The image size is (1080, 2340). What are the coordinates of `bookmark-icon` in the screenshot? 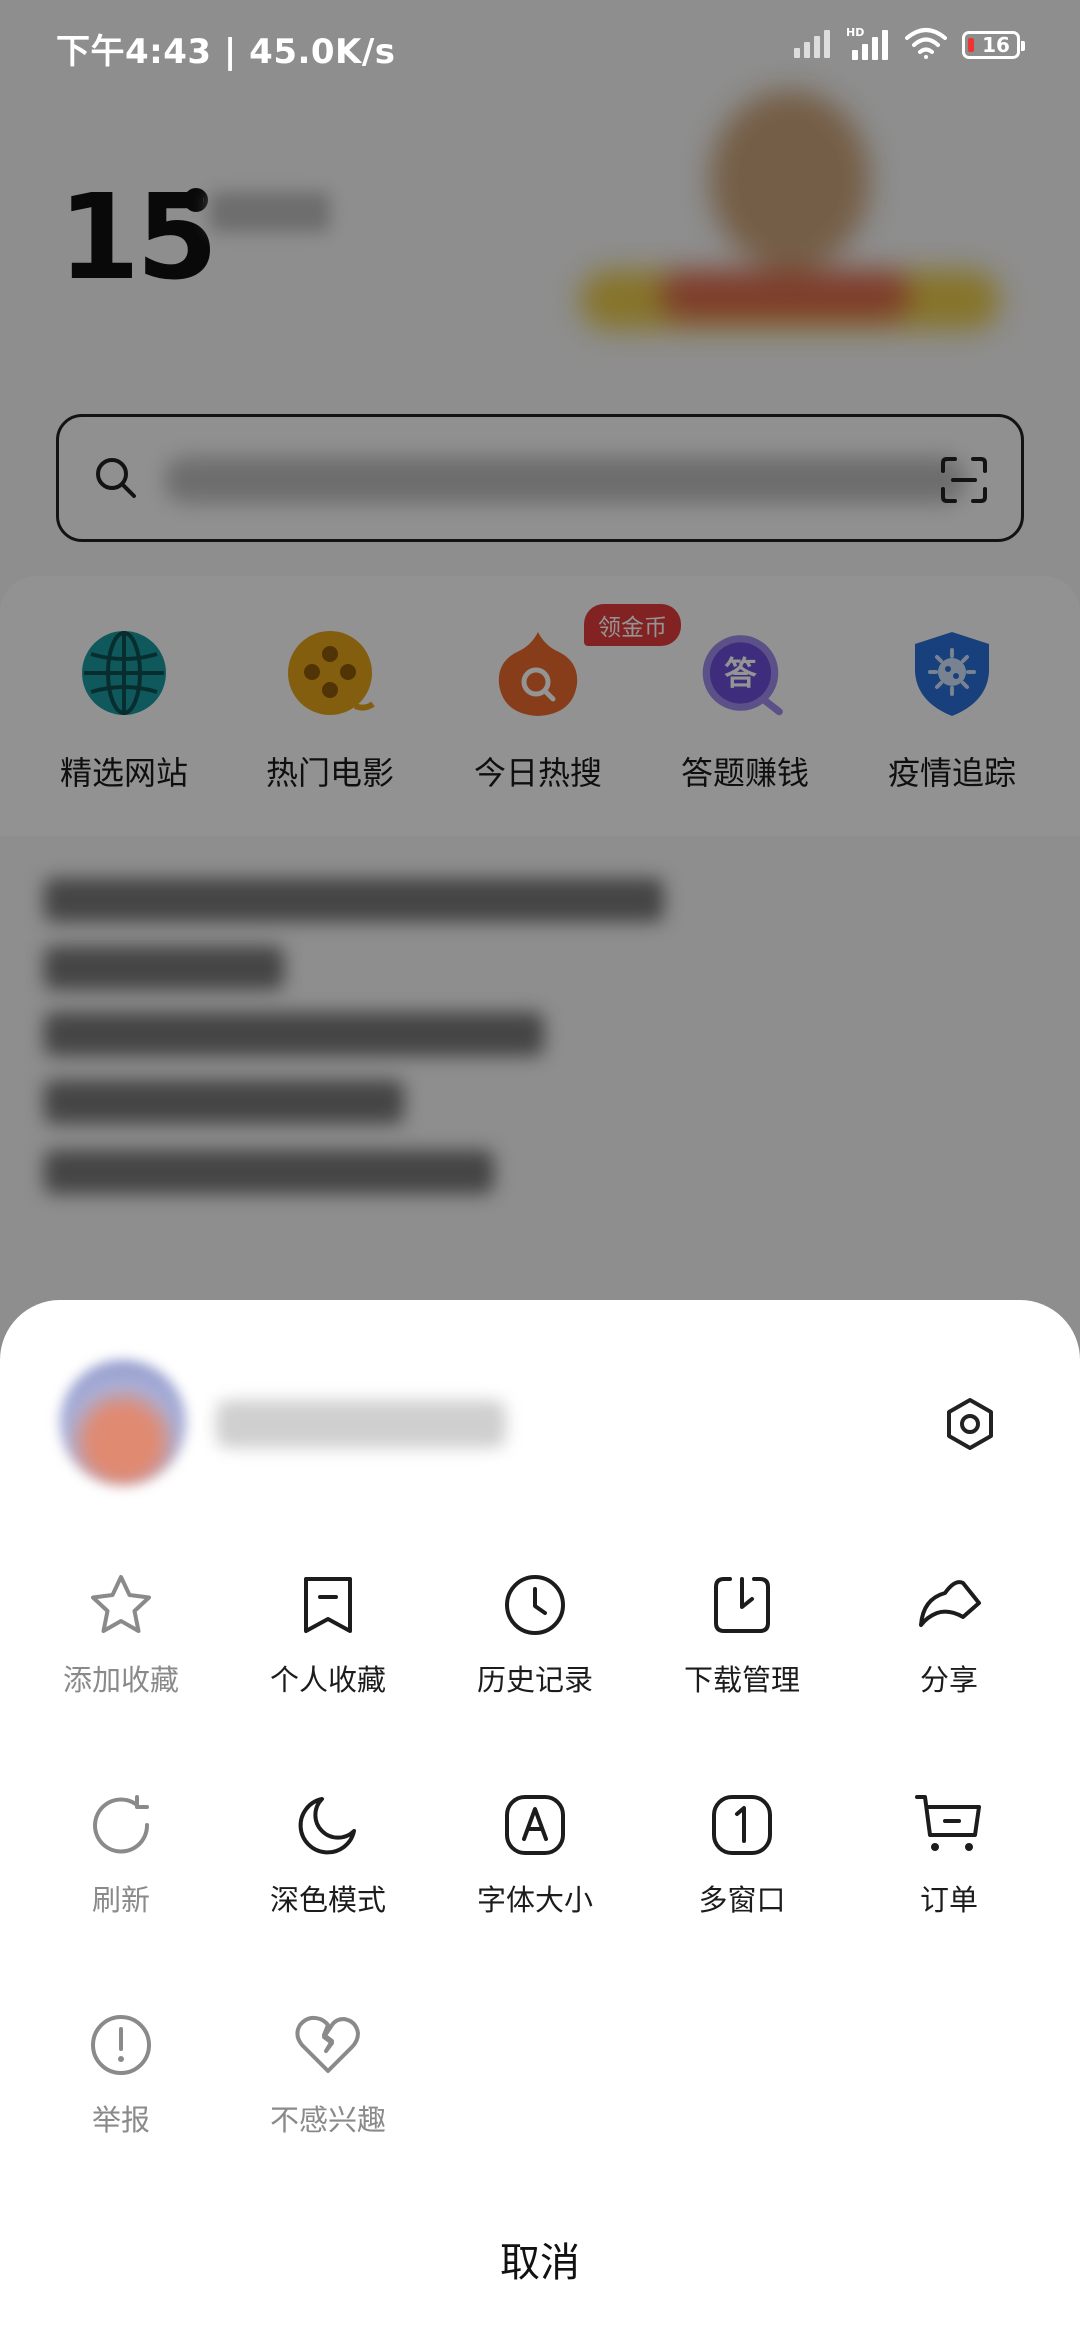 It's located at (328, 1605).